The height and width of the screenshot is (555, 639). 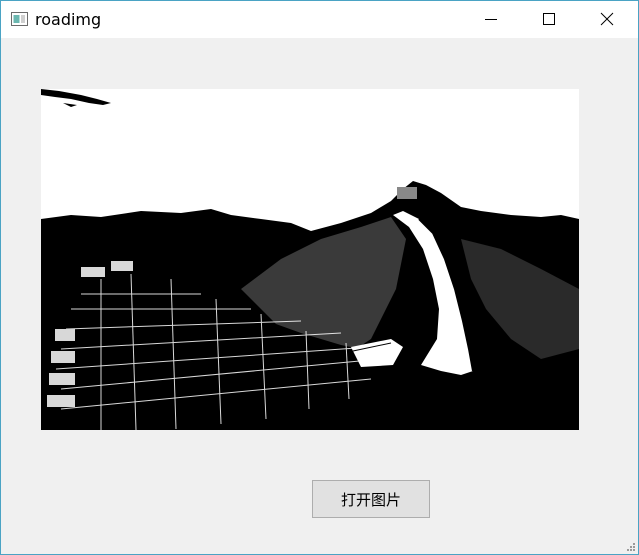 I want to click on maximize-icon, so click(x=549, y=19).